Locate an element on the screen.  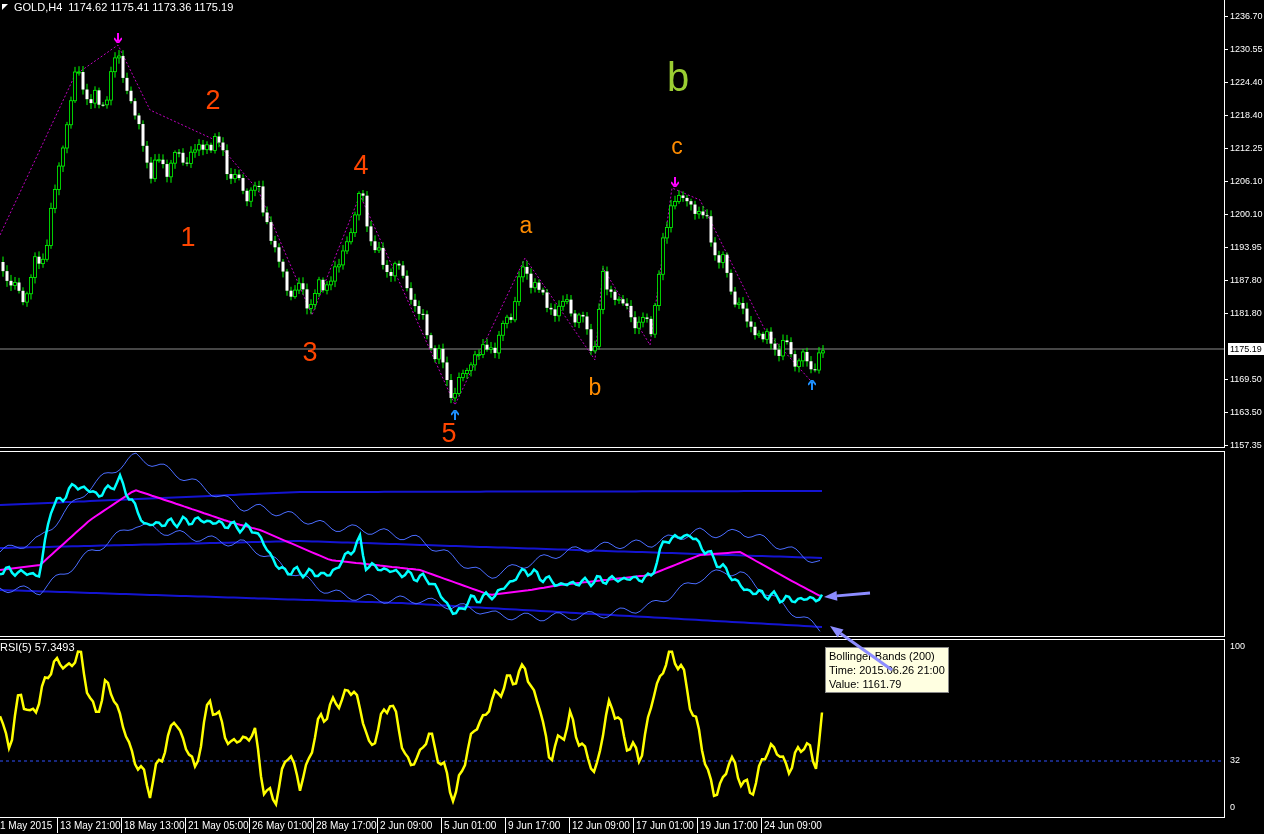
wave-label: 5 is located at coordinates (449, 433).